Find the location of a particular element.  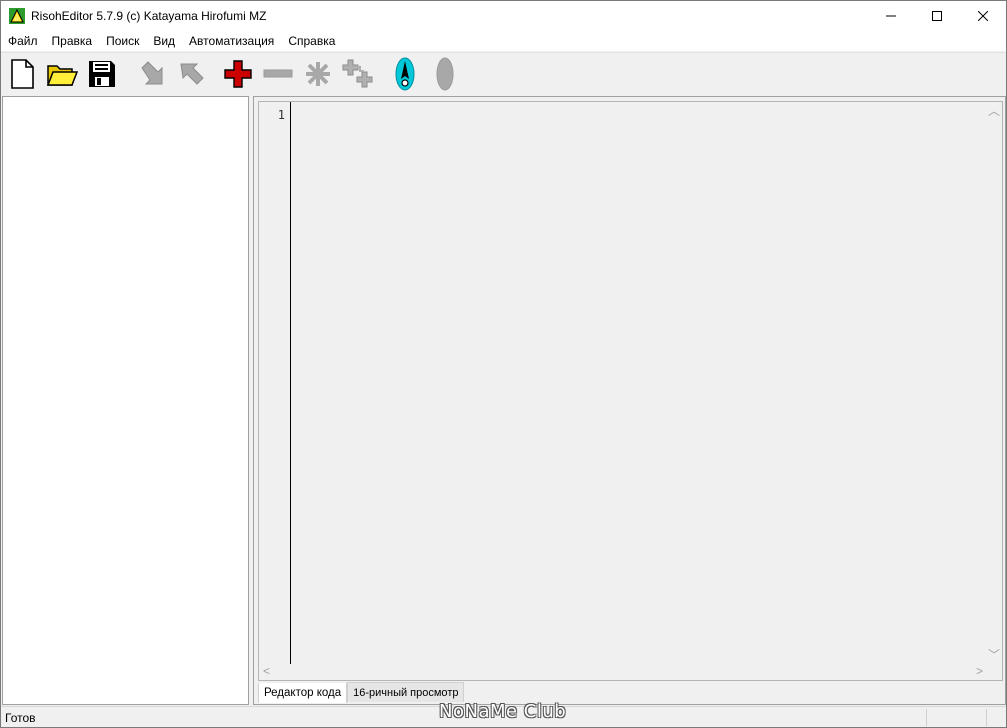

import-arrow-icon is located at coordinates (152, 73).